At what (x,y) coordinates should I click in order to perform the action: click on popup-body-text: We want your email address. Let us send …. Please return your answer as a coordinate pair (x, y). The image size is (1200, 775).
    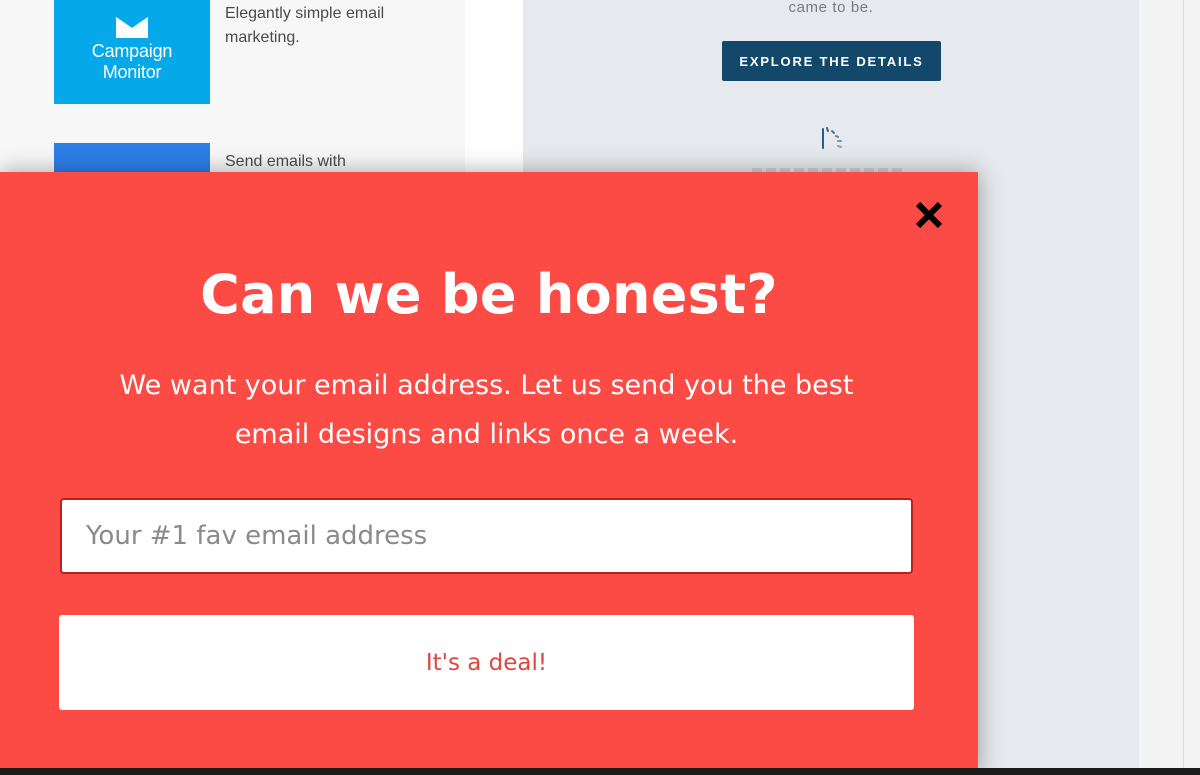
    Looking at the image, I should click on (486, 410).